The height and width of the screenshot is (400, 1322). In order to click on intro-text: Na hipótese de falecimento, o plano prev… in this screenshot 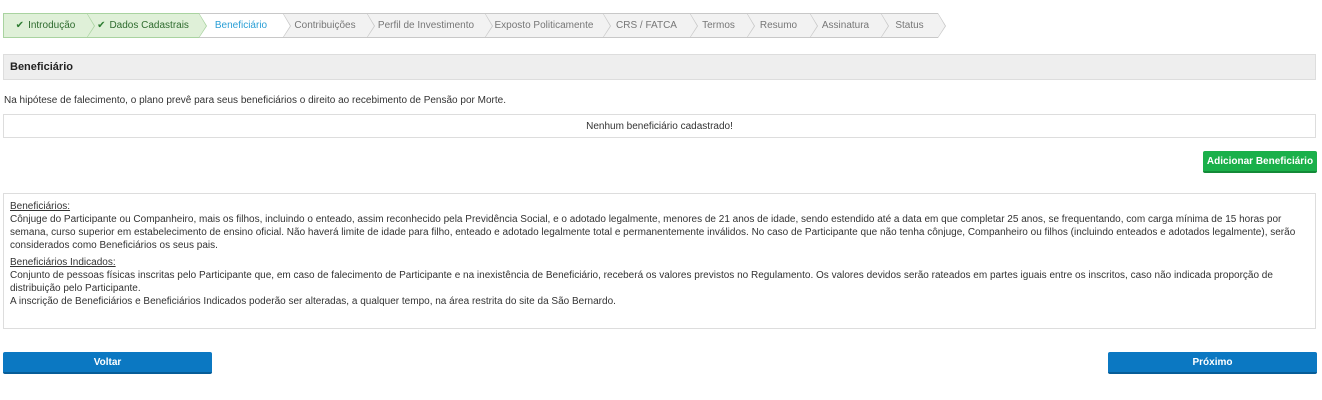, I will do `click(255, 100)`.